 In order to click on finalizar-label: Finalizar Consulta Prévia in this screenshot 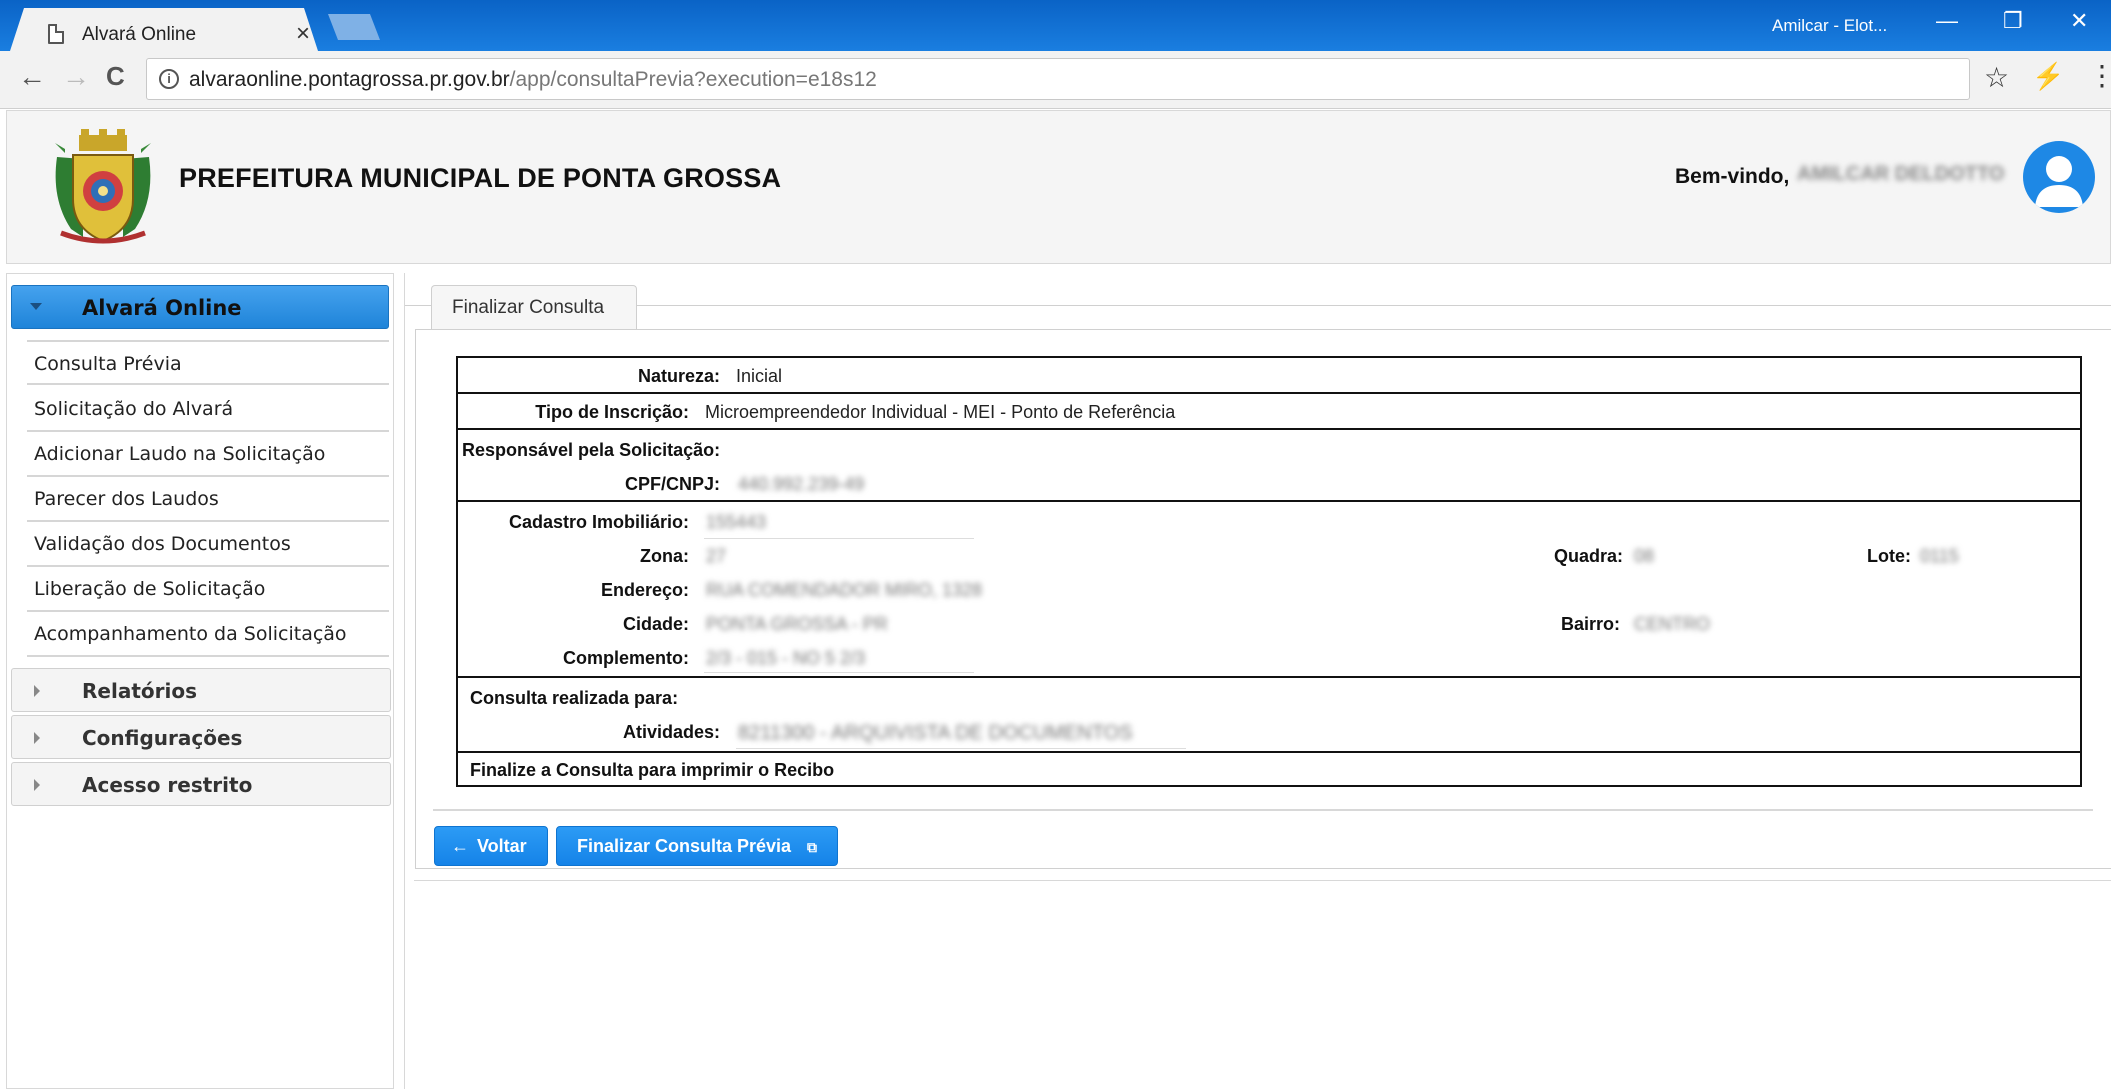, I will do `click(684, 846)`.